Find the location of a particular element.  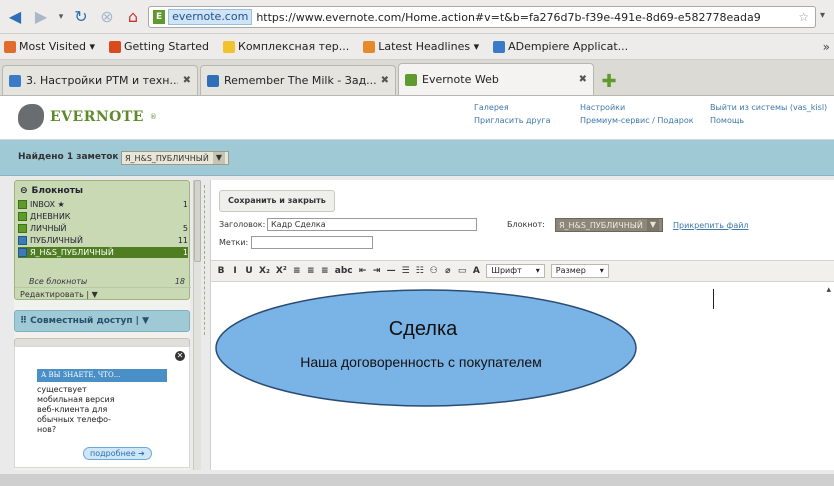

shared-access-label: Совместный доступ | ▼ is located at coordinates (90, 321).